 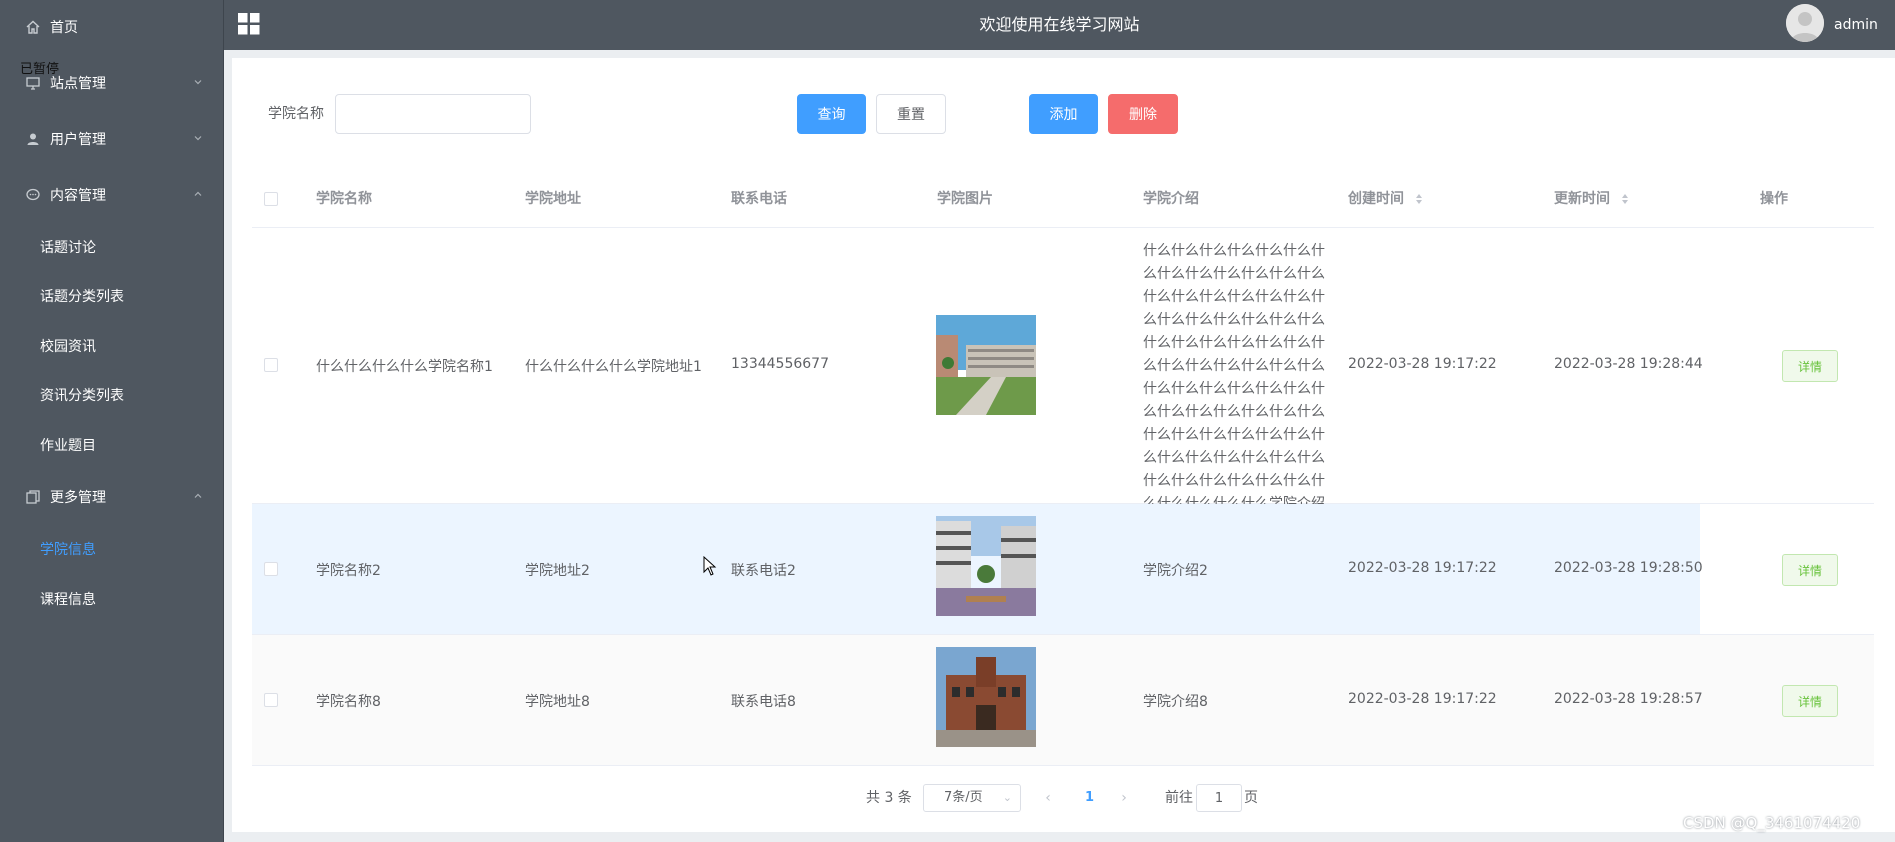 What do you see at coordinates (557, 702) in the screenshot?
I see `cell-college-address: 学院地址8` at bounding box center [557, 702].